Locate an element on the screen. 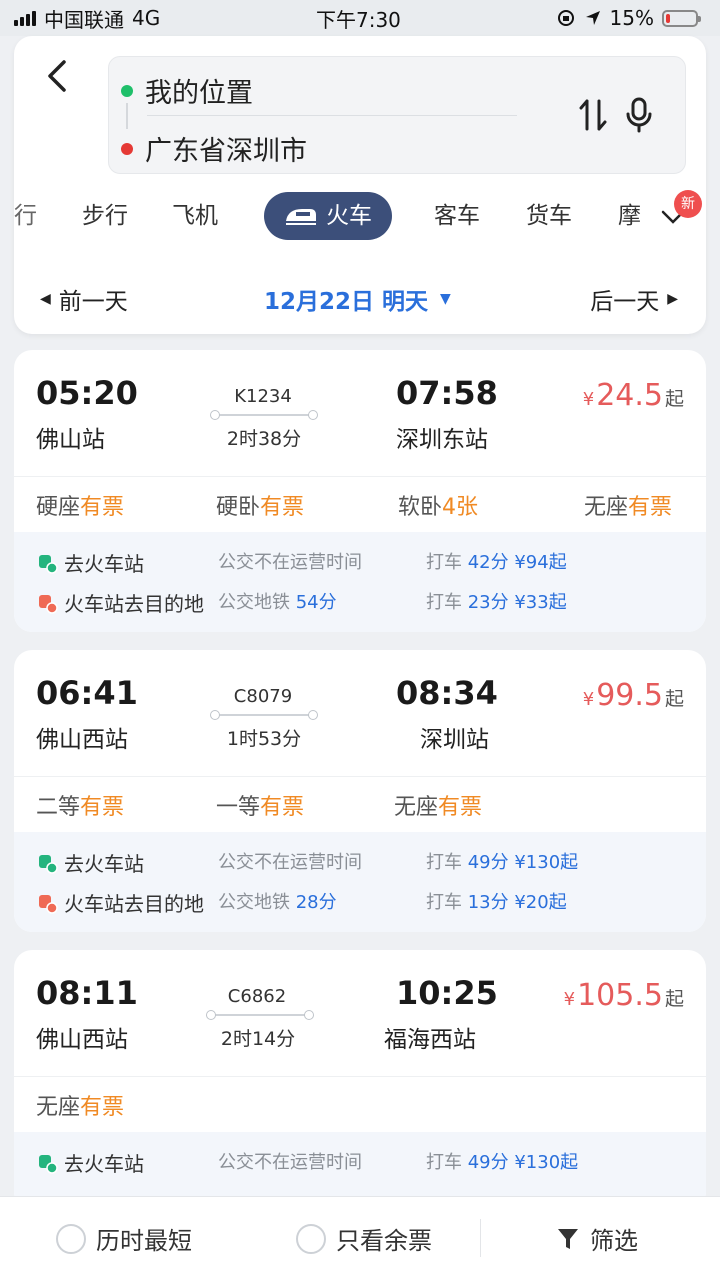  destination-dot-icon is located at coordinates (127, 148).